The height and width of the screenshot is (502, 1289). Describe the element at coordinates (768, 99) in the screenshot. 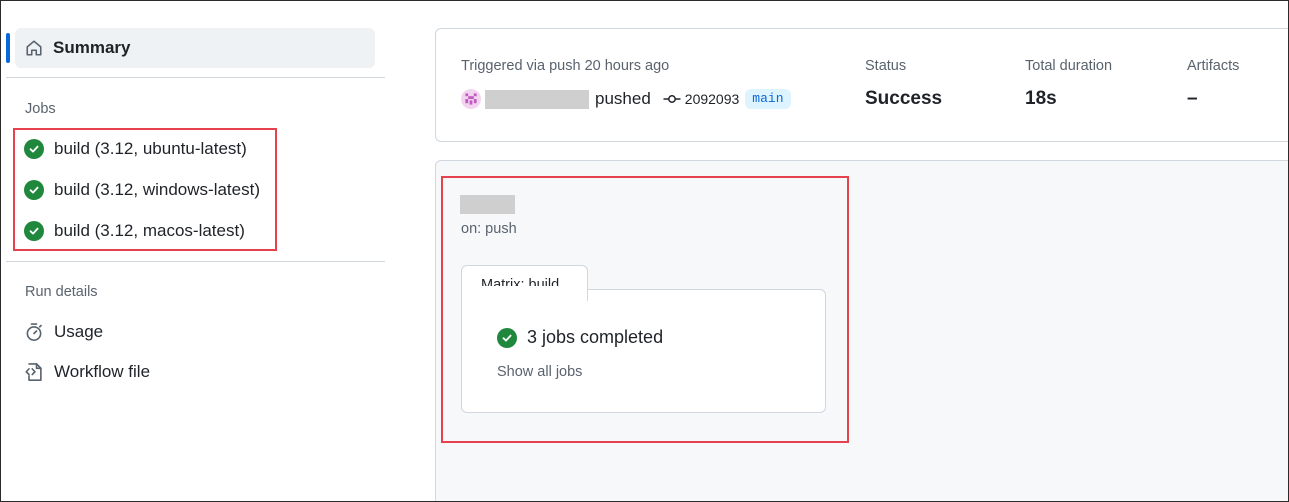

I see `branch-badge: main` at that location.